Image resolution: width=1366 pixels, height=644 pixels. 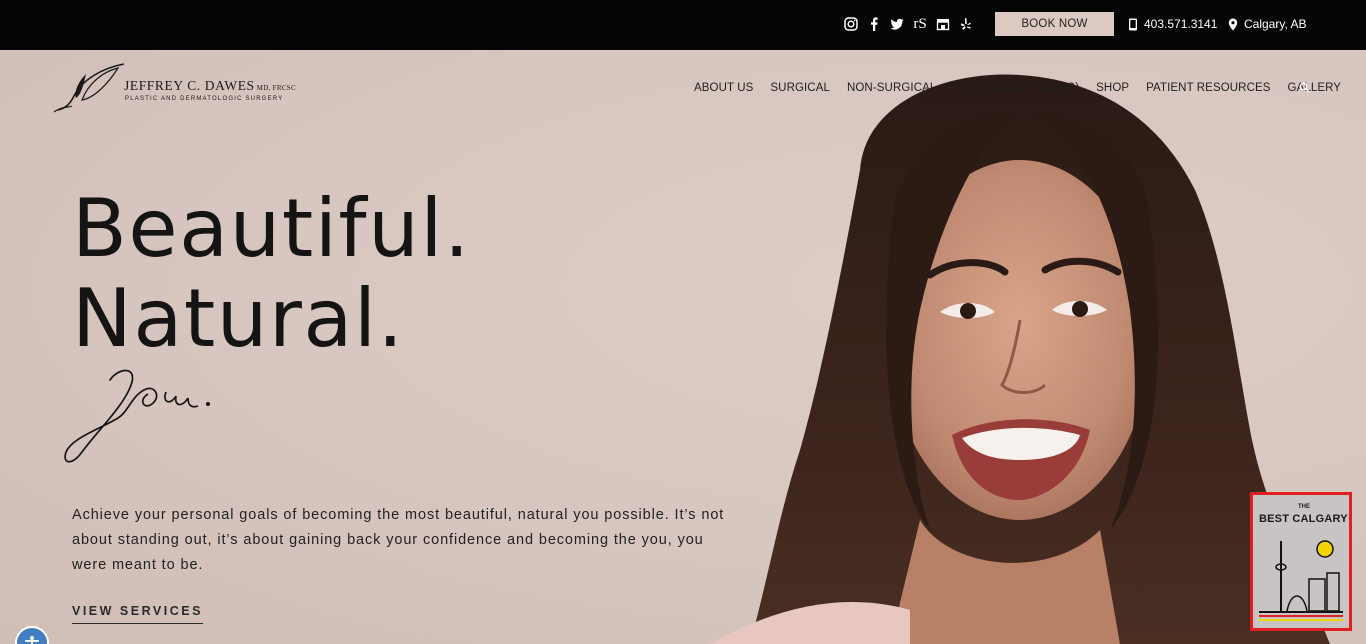 I want to click on feather-logo-icon, so click(x=89, y=88).